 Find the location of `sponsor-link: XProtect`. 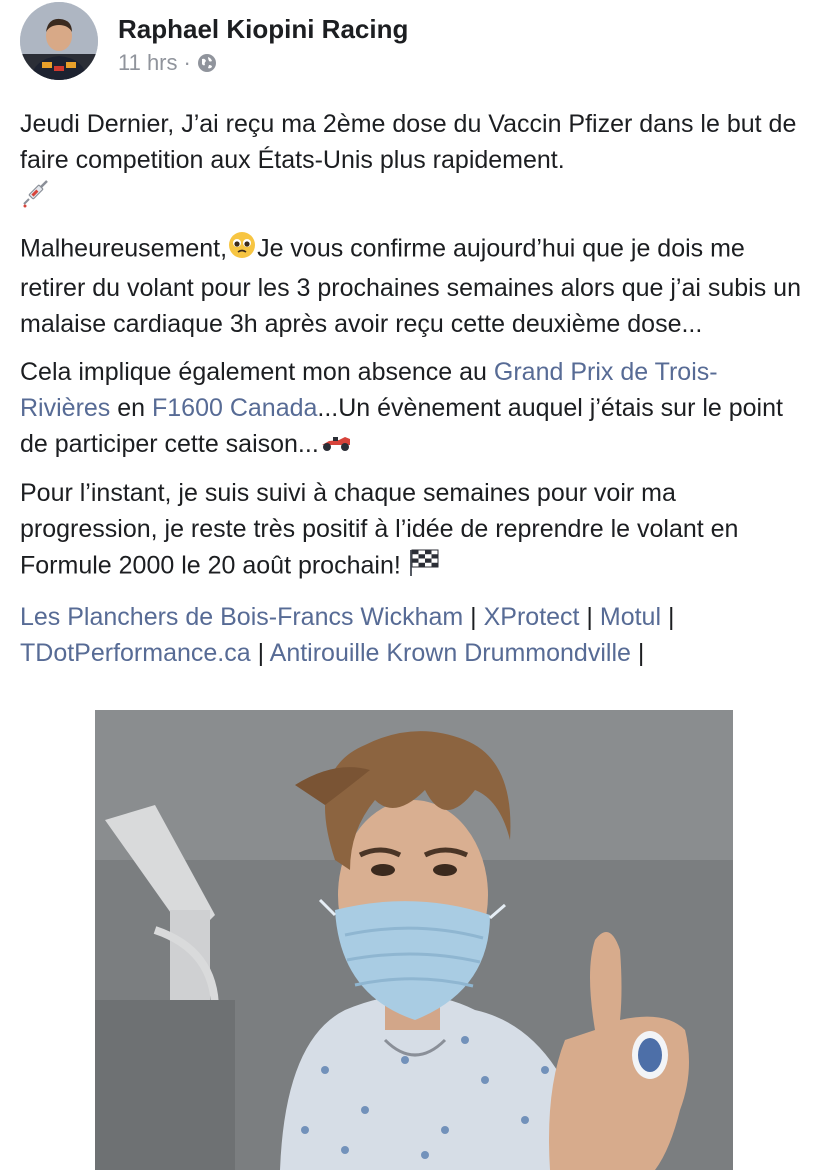

sponsor-link: XProtect is located at coordinates (532, 617).